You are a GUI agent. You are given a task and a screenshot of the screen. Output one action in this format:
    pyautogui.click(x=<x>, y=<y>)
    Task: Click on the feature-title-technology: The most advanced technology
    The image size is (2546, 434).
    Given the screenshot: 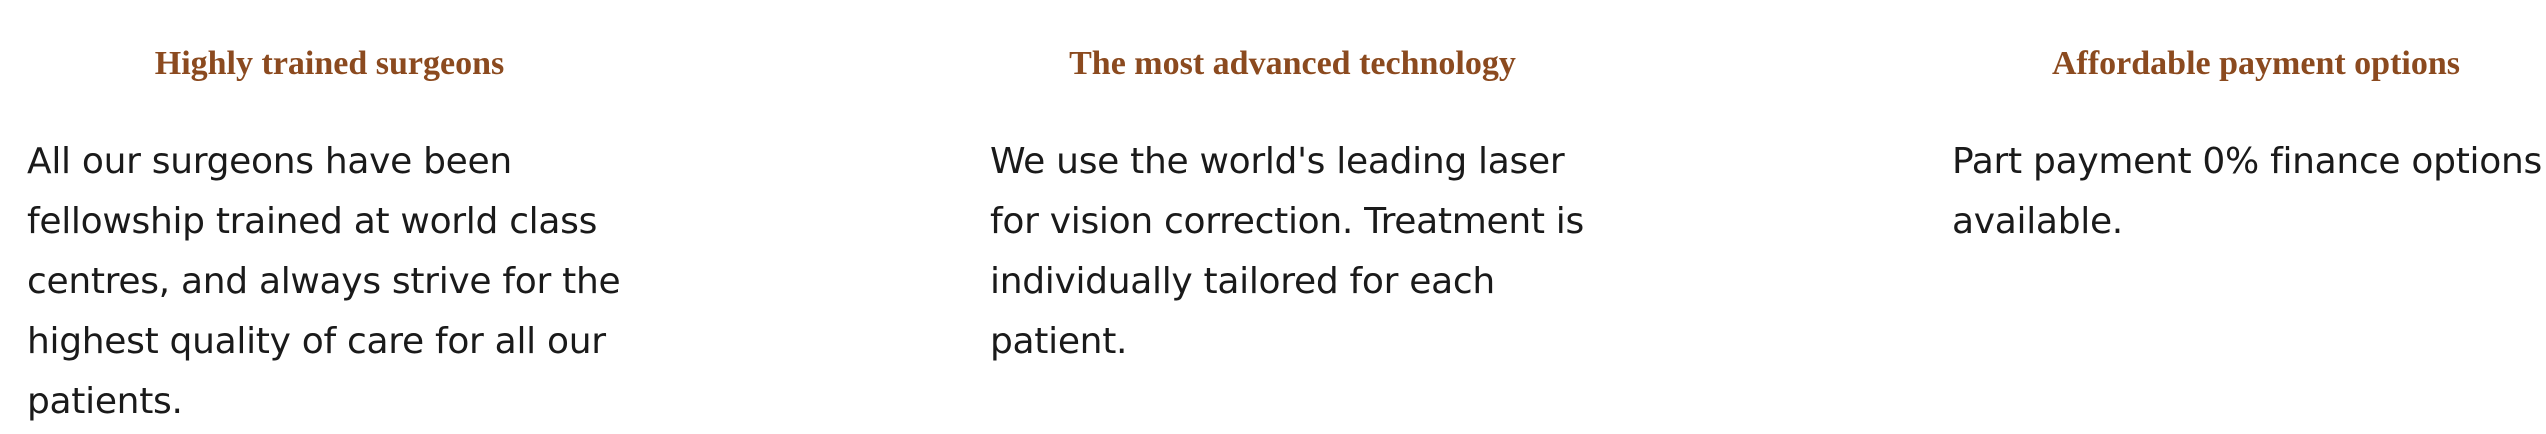 What is the action you would take?
    pyautogui.click(x=1292, y=63)
    